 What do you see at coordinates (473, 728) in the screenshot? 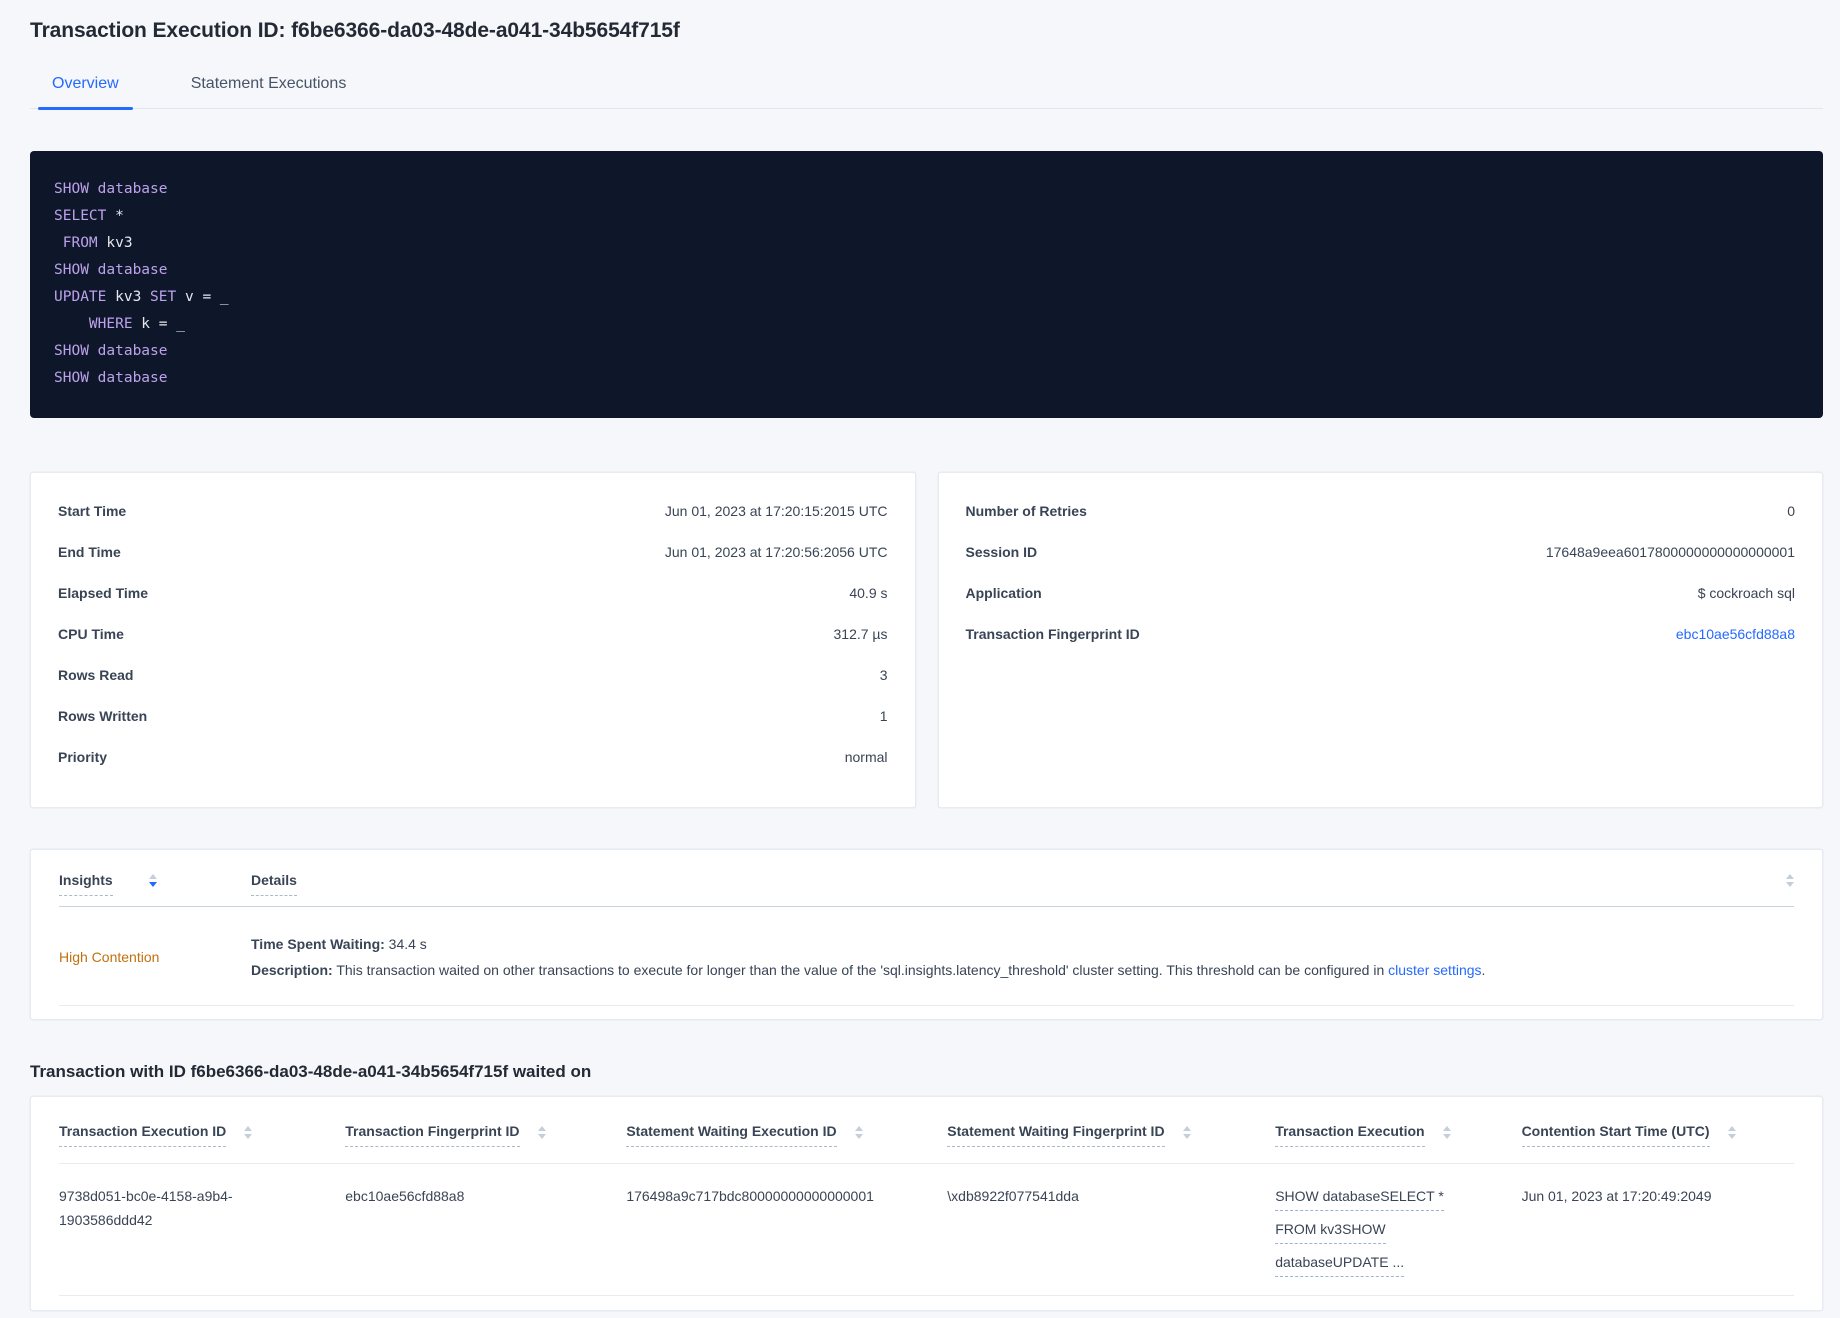
I see `summary-row-rows-written: Rows Written 1` at bounding box center [473, 728].